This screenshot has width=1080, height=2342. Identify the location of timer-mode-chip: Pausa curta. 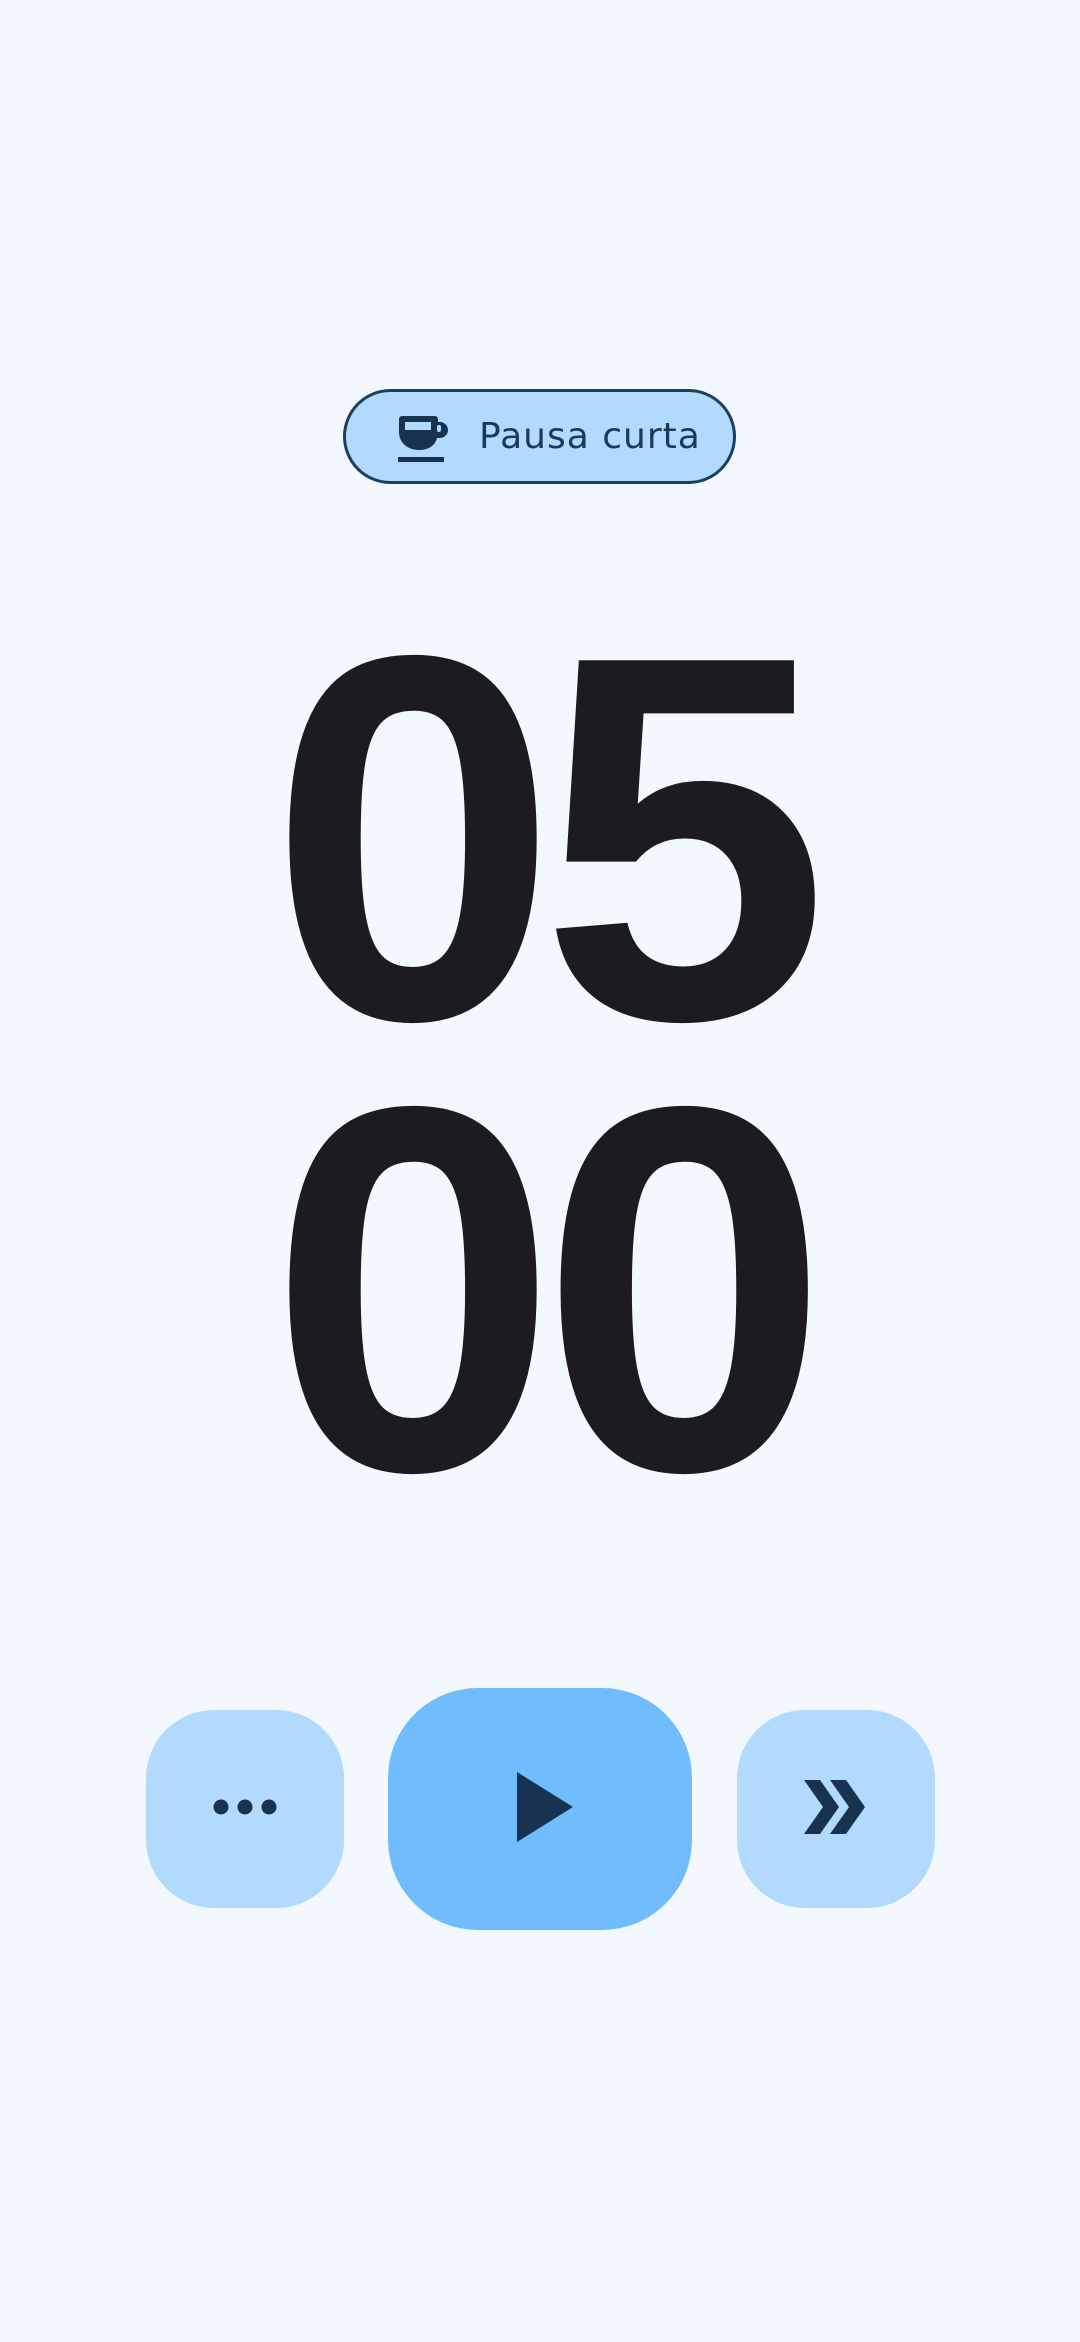
(539, 436).